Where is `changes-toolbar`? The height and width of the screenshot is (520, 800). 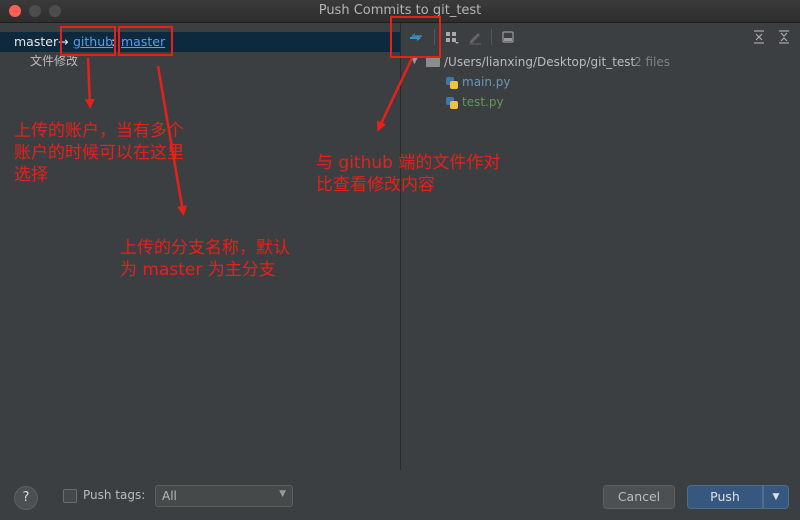 changes-toolbar is located at coordinates (600, 37).